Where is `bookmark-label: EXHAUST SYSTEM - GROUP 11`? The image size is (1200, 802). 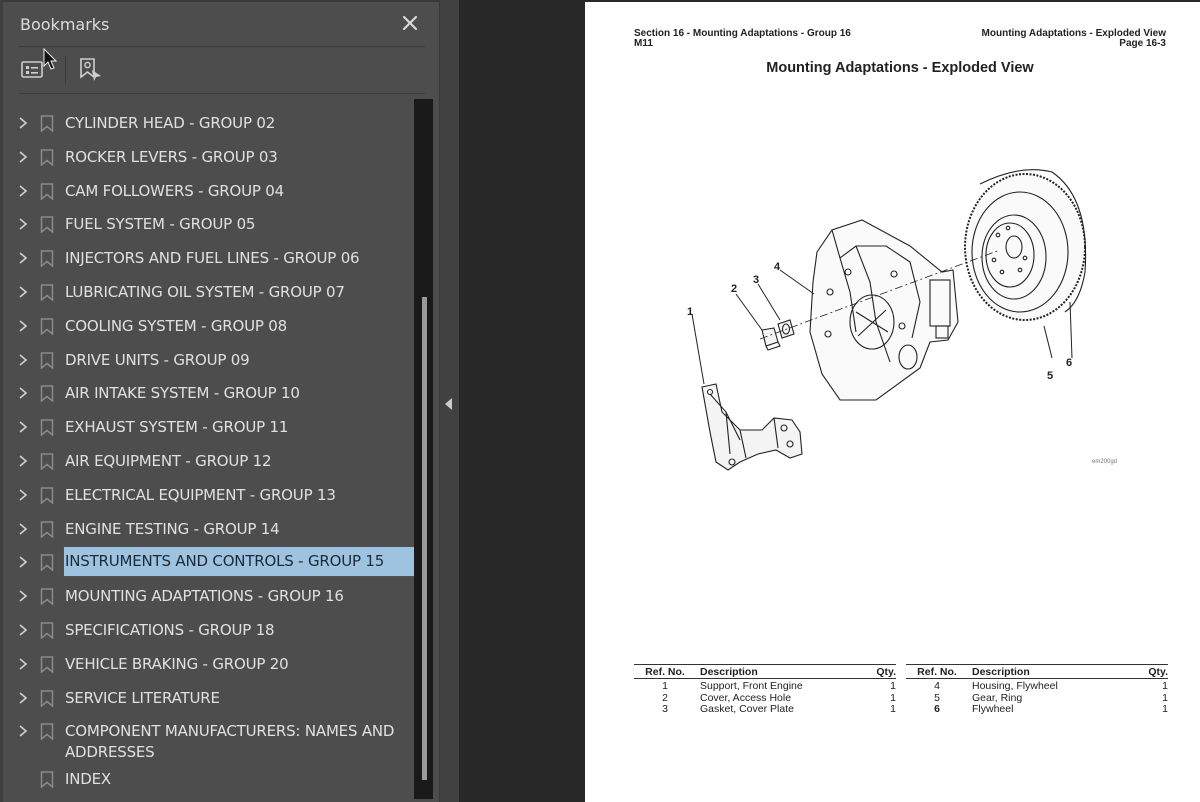
bookmark-label: EXHAUST SYSTEM - GROUP 11 is located at coordinates (176, 427).